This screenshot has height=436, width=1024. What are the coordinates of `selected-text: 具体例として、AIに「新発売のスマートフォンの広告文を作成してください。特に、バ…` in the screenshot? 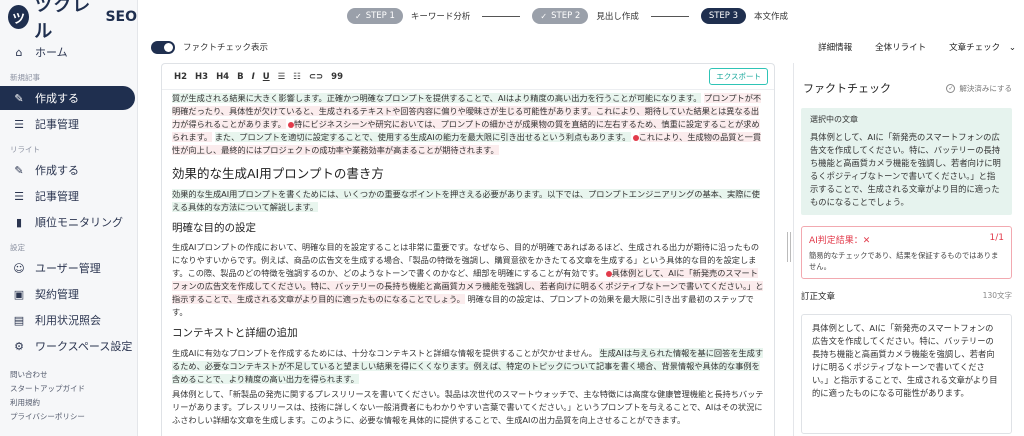 It's located at (905, 169).